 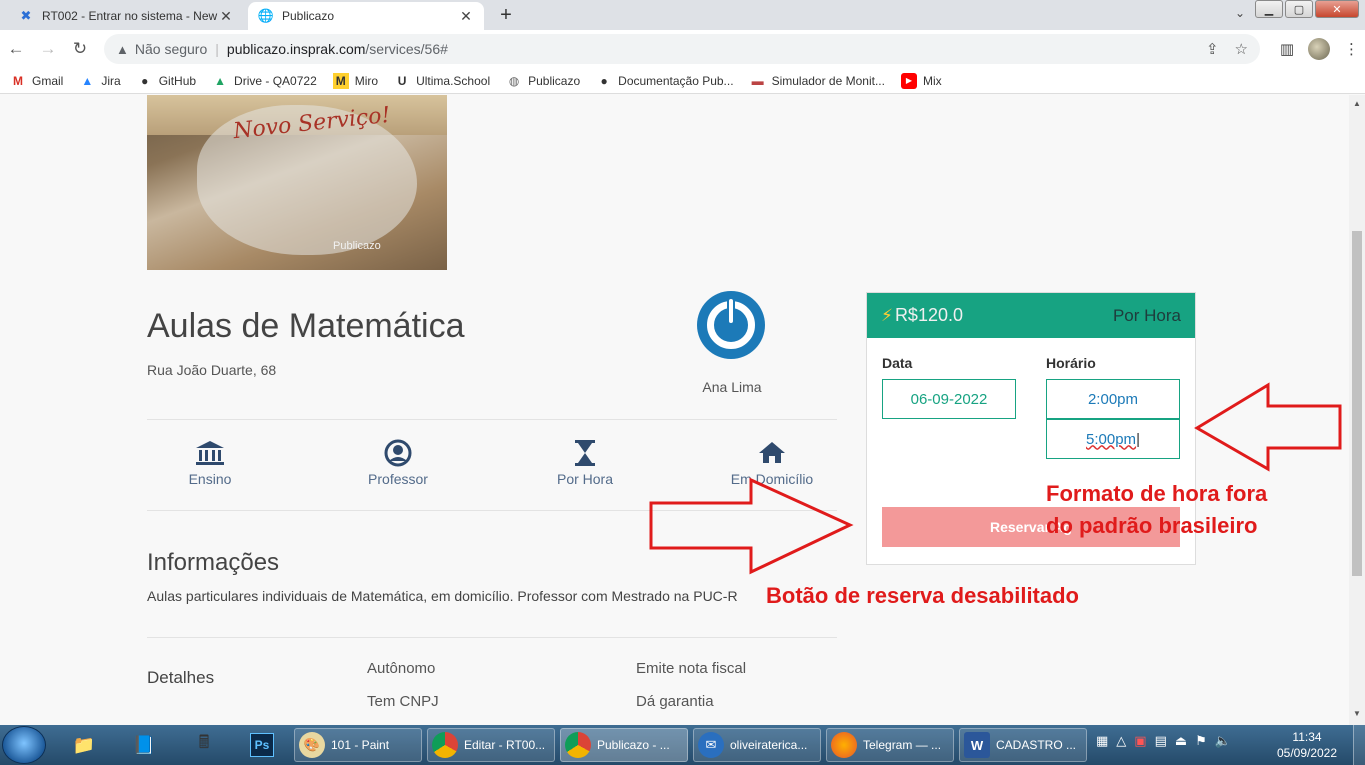 I want to click on side-panel-icon: ▥, so click(x=1287, y=49).